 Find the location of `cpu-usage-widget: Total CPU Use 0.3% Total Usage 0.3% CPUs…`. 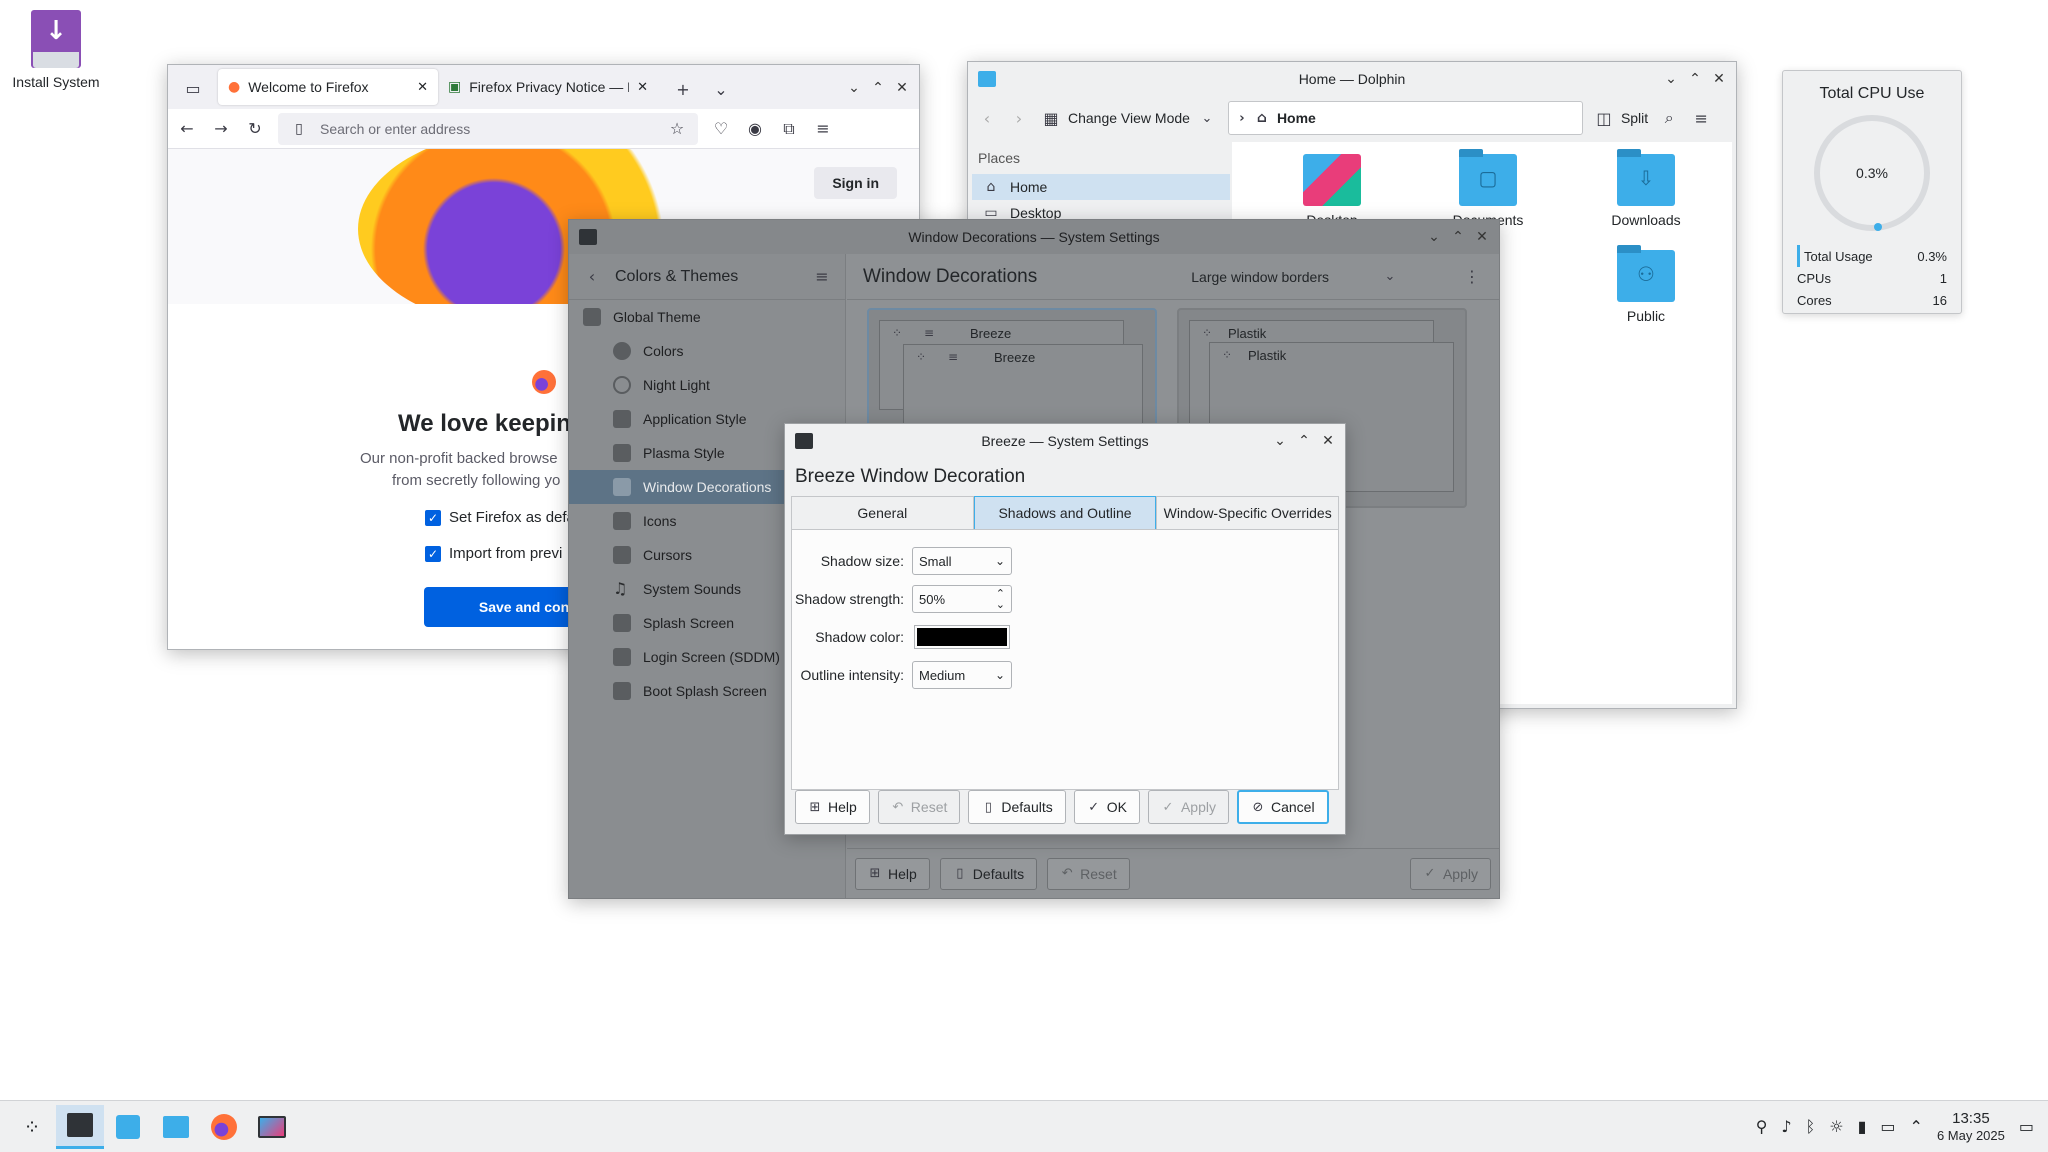

cpu-usage-widget: Total CPU Use 0.3% Total Usage 0.3% CPUs… is located at coordinates (1872, 192).